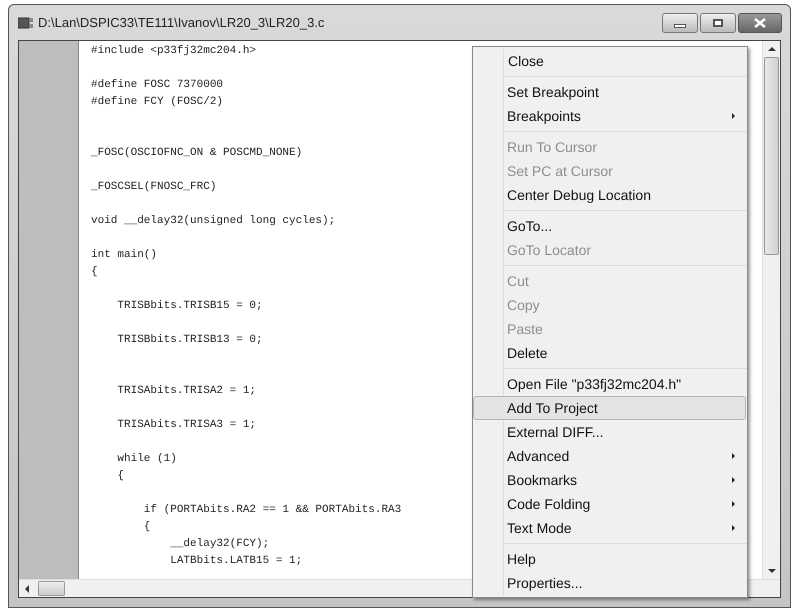 The width and height of the screenshot is (799, 613). I want to click on maximize-icon, so click(718, 23).